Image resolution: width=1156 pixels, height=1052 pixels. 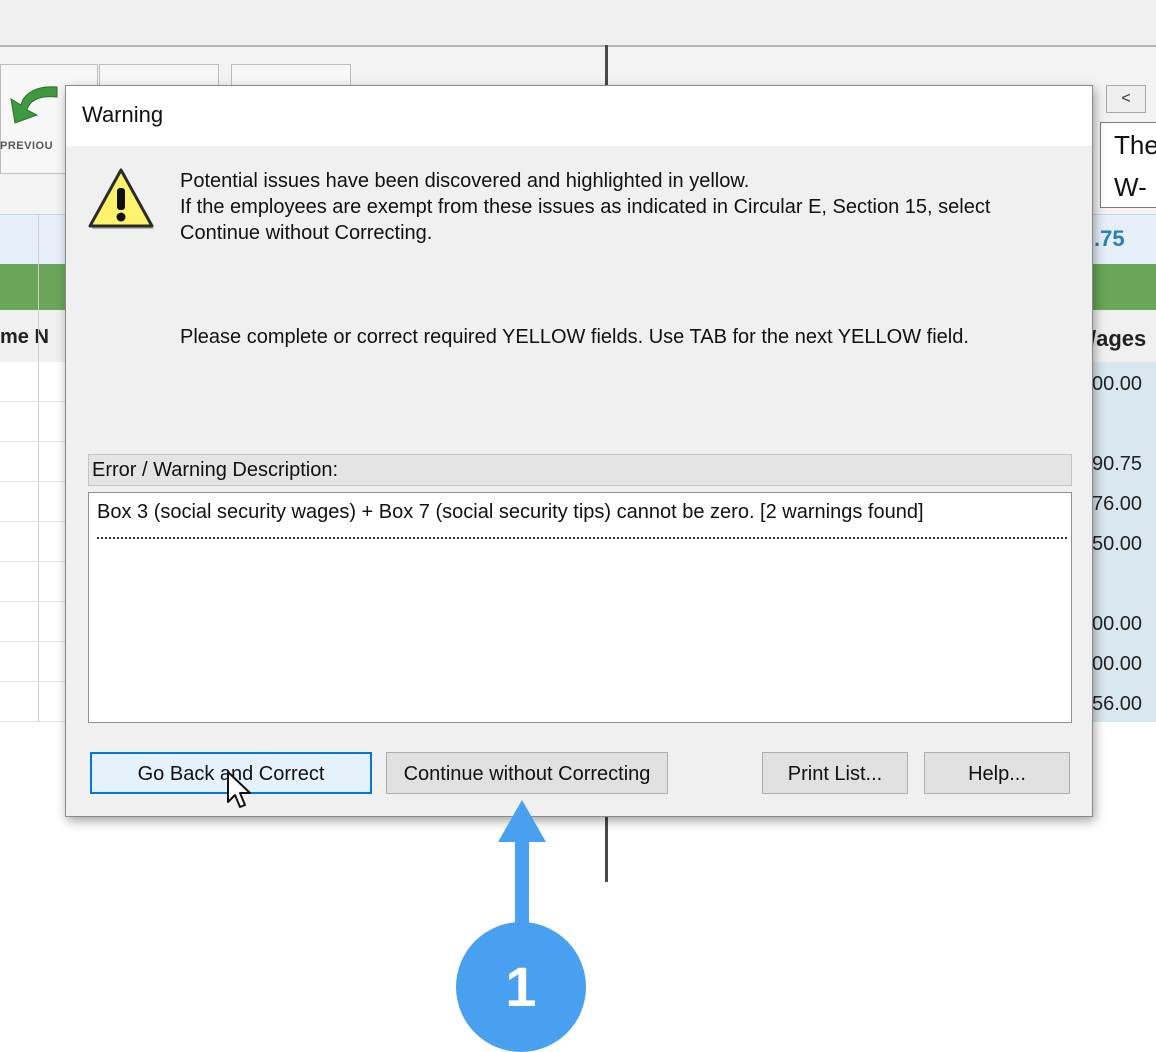 I want to click on warning-icon, so click(x=121, y=198).